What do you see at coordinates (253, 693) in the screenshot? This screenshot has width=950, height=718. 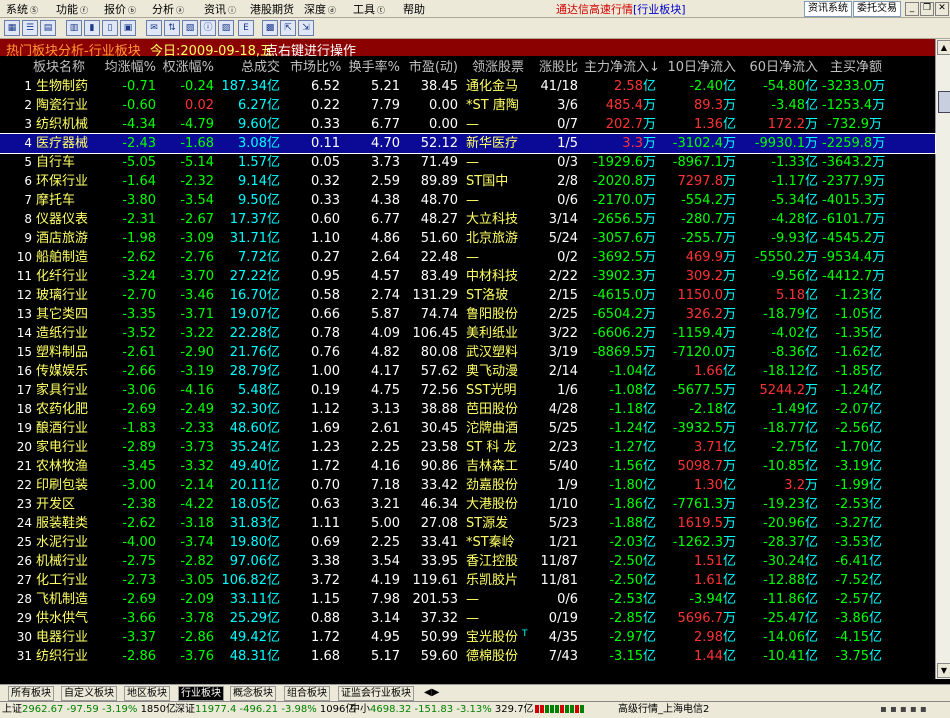 I see `tab-concept-boards: 概念板块` at bounding box center [253, 693].